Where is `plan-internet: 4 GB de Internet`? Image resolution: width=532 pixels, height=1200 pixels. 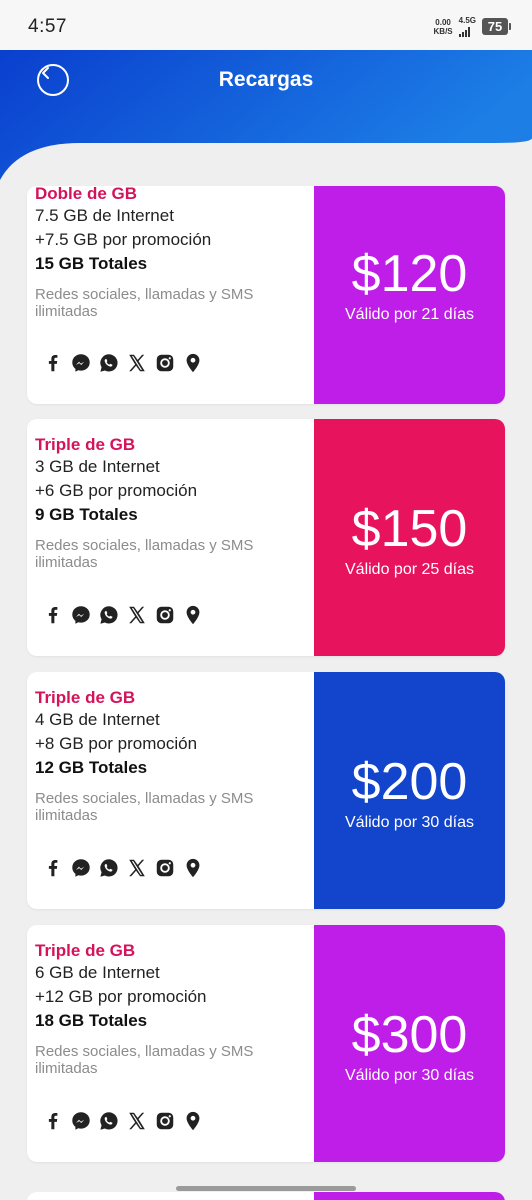 plan-internet: 4 GB de Internet is located at coordinates (97, 719).